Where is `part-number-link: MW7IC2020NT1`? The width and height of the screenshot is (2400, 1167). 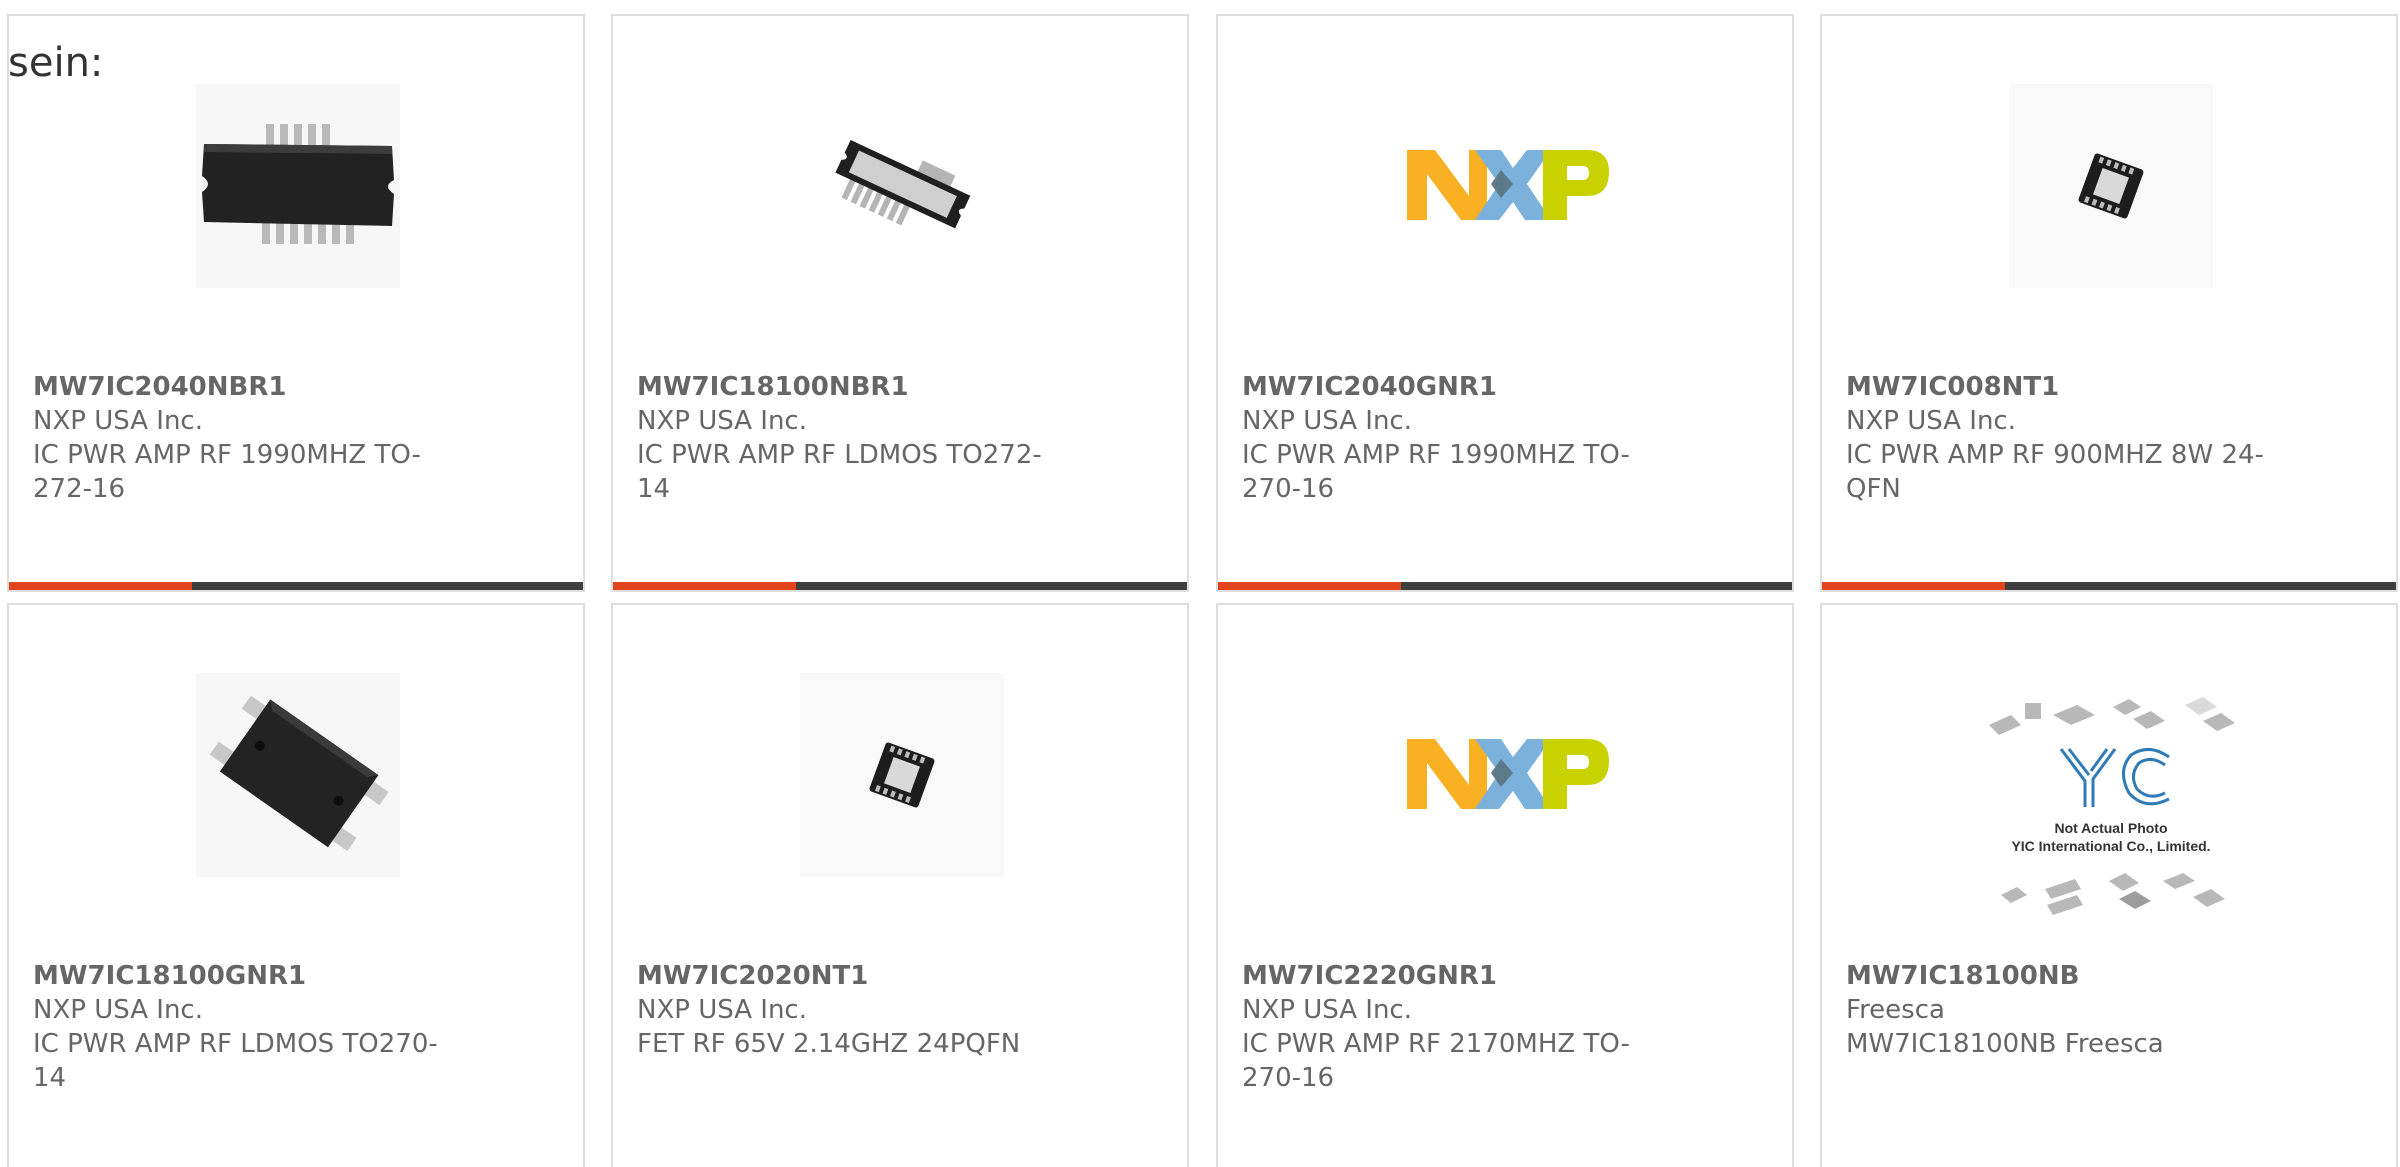
part-number-link: MW7IC2020NT1 is located at coordinates (847, 976).